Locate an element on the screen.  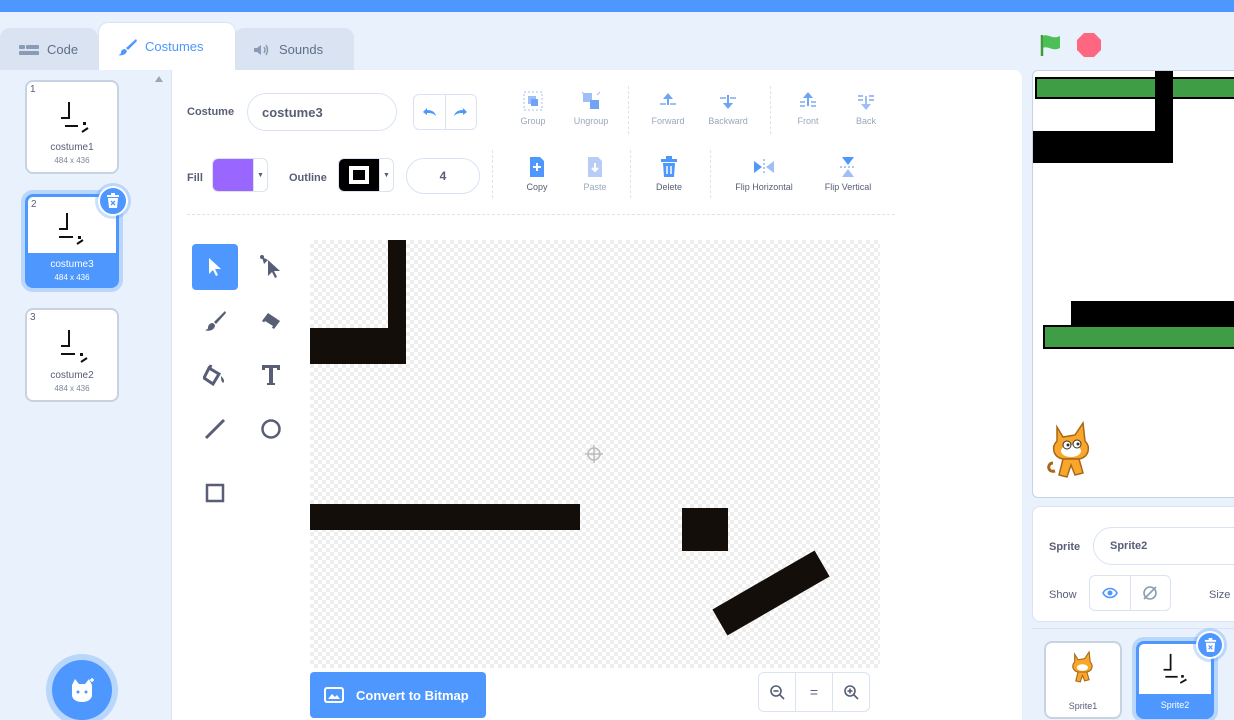
costume-name: costume3 is located at coordinates (72, 264).